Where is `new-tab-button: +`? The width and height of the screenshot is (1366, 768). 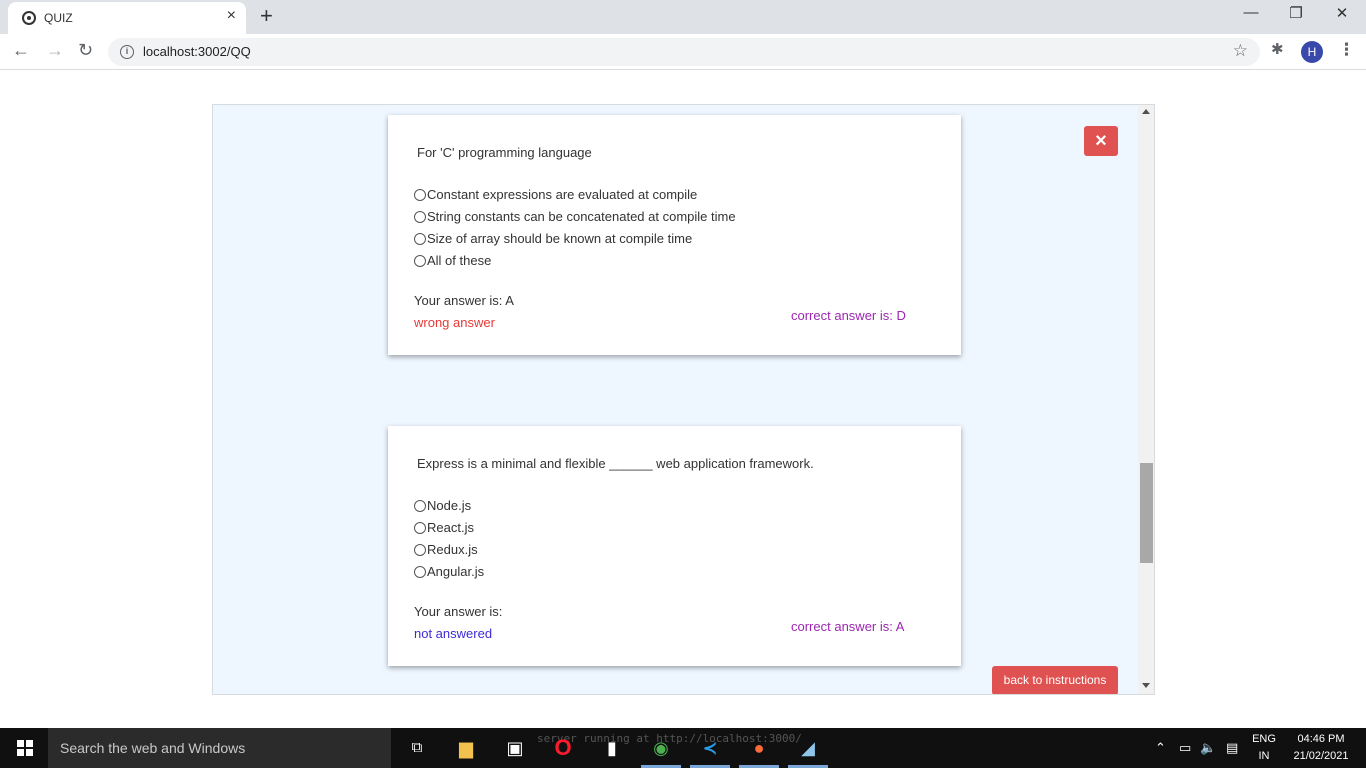 new-tab-button: + is located at coordinates (266, 16).